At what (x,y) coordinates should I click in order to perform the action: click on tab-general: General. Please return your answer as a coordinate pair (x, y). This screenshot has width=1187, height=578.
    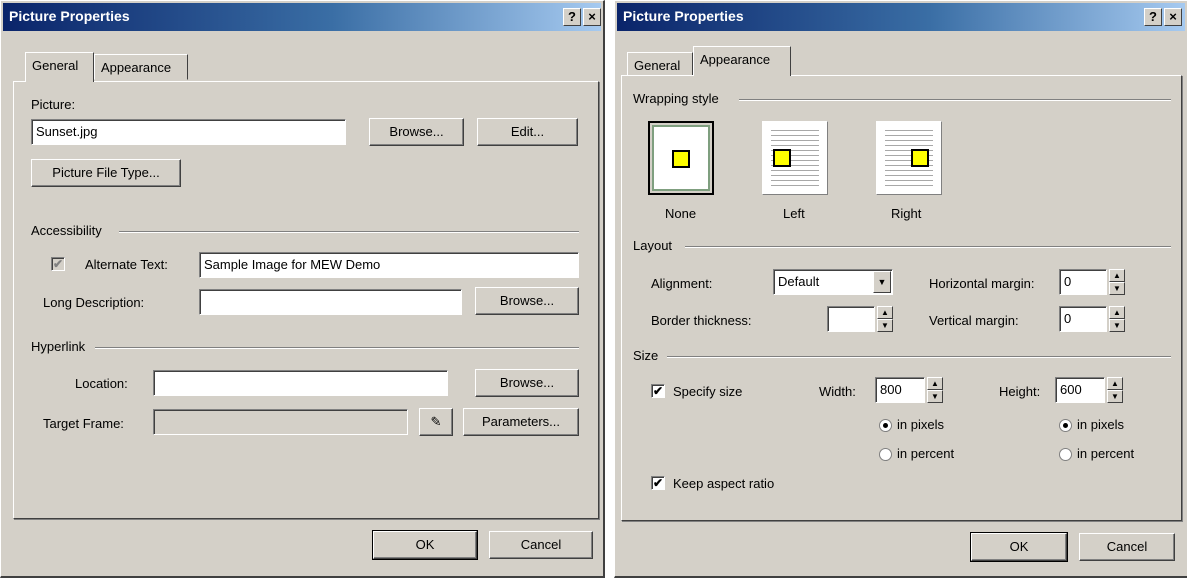
    Looking at the image, I should click on (59, 67).